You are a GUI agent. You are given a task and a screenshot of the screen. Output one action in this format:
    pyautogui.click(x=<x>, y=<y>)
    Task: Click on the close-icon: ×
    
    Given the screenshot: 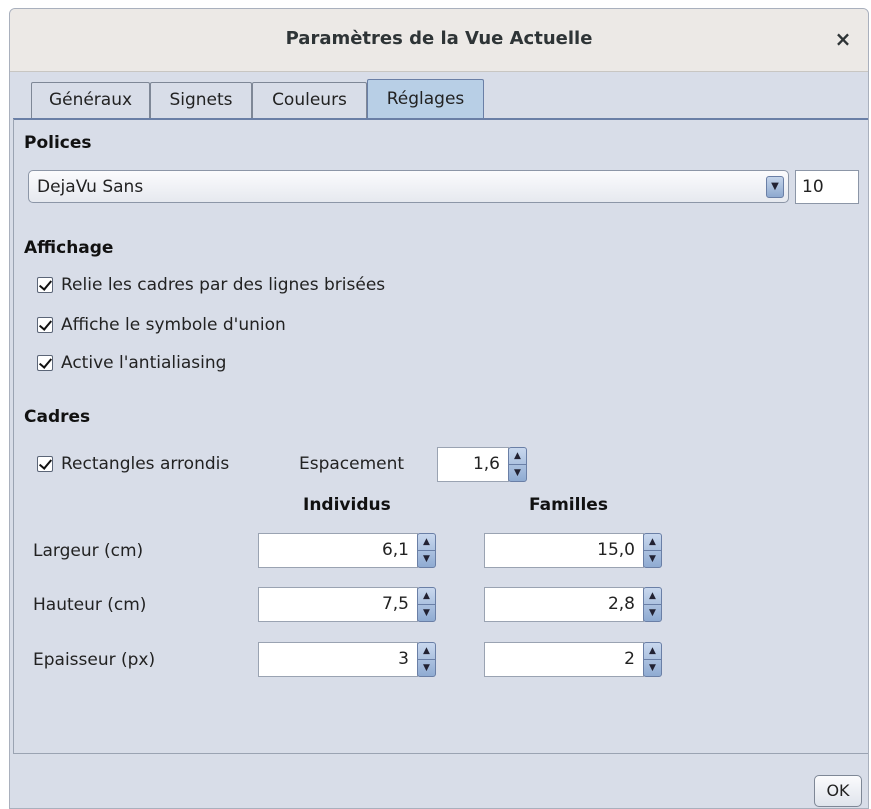 What is the action you would take?
    pyautogui.click(x=843, y=39)
    